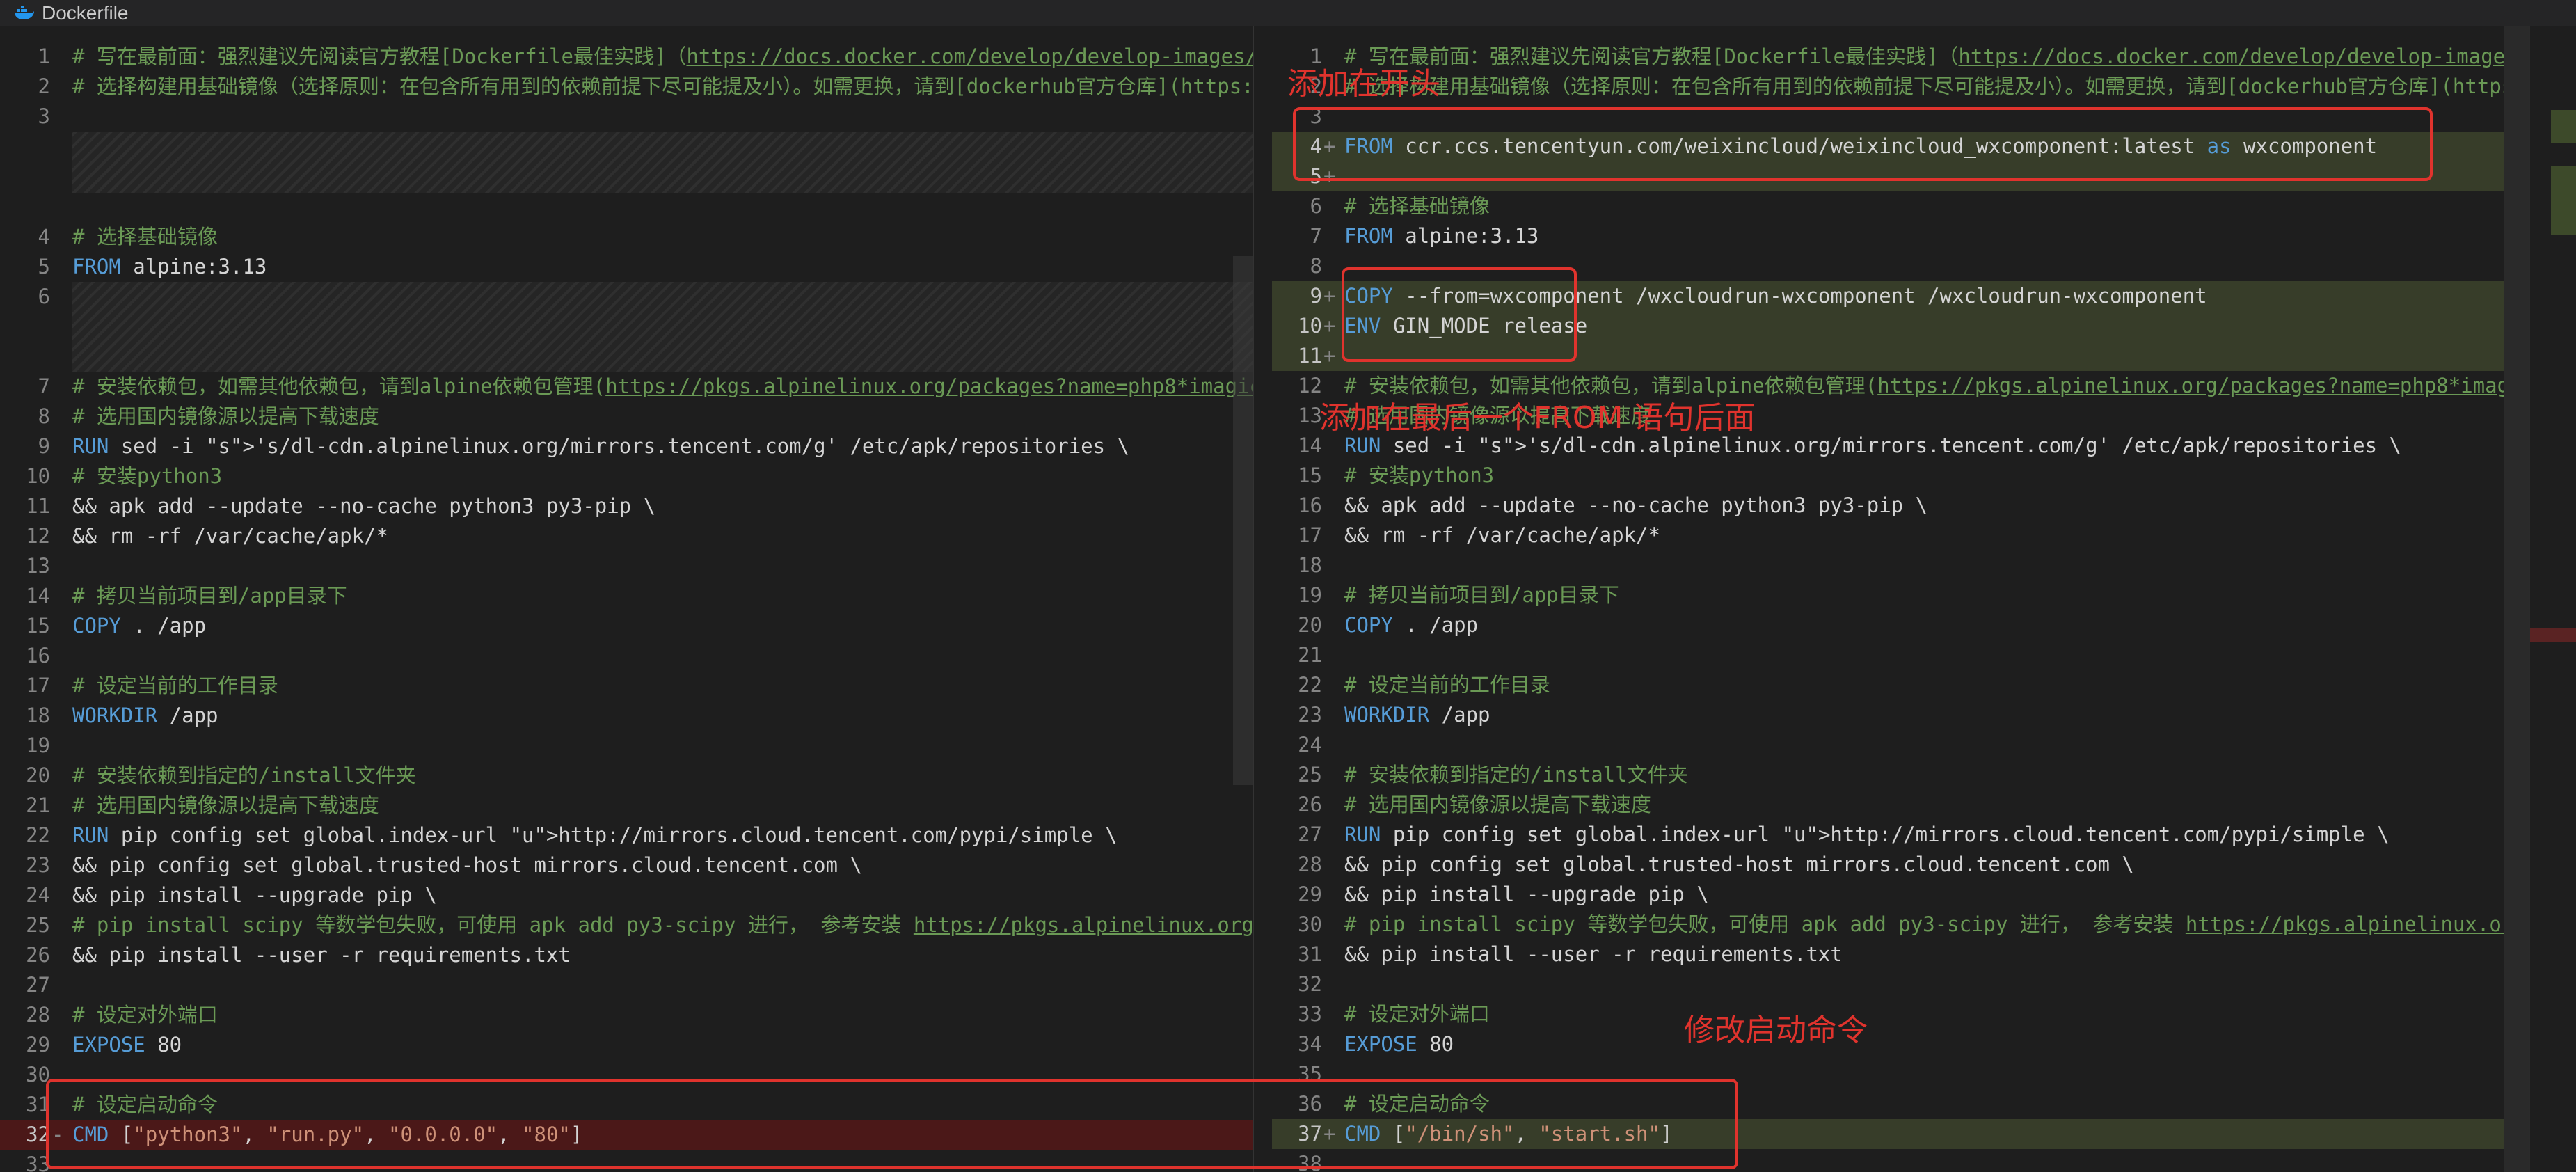 Image resolution: width=2576 pixels, height=1172 pixels. I want to click on line-number: 16, so click(1310, 505).